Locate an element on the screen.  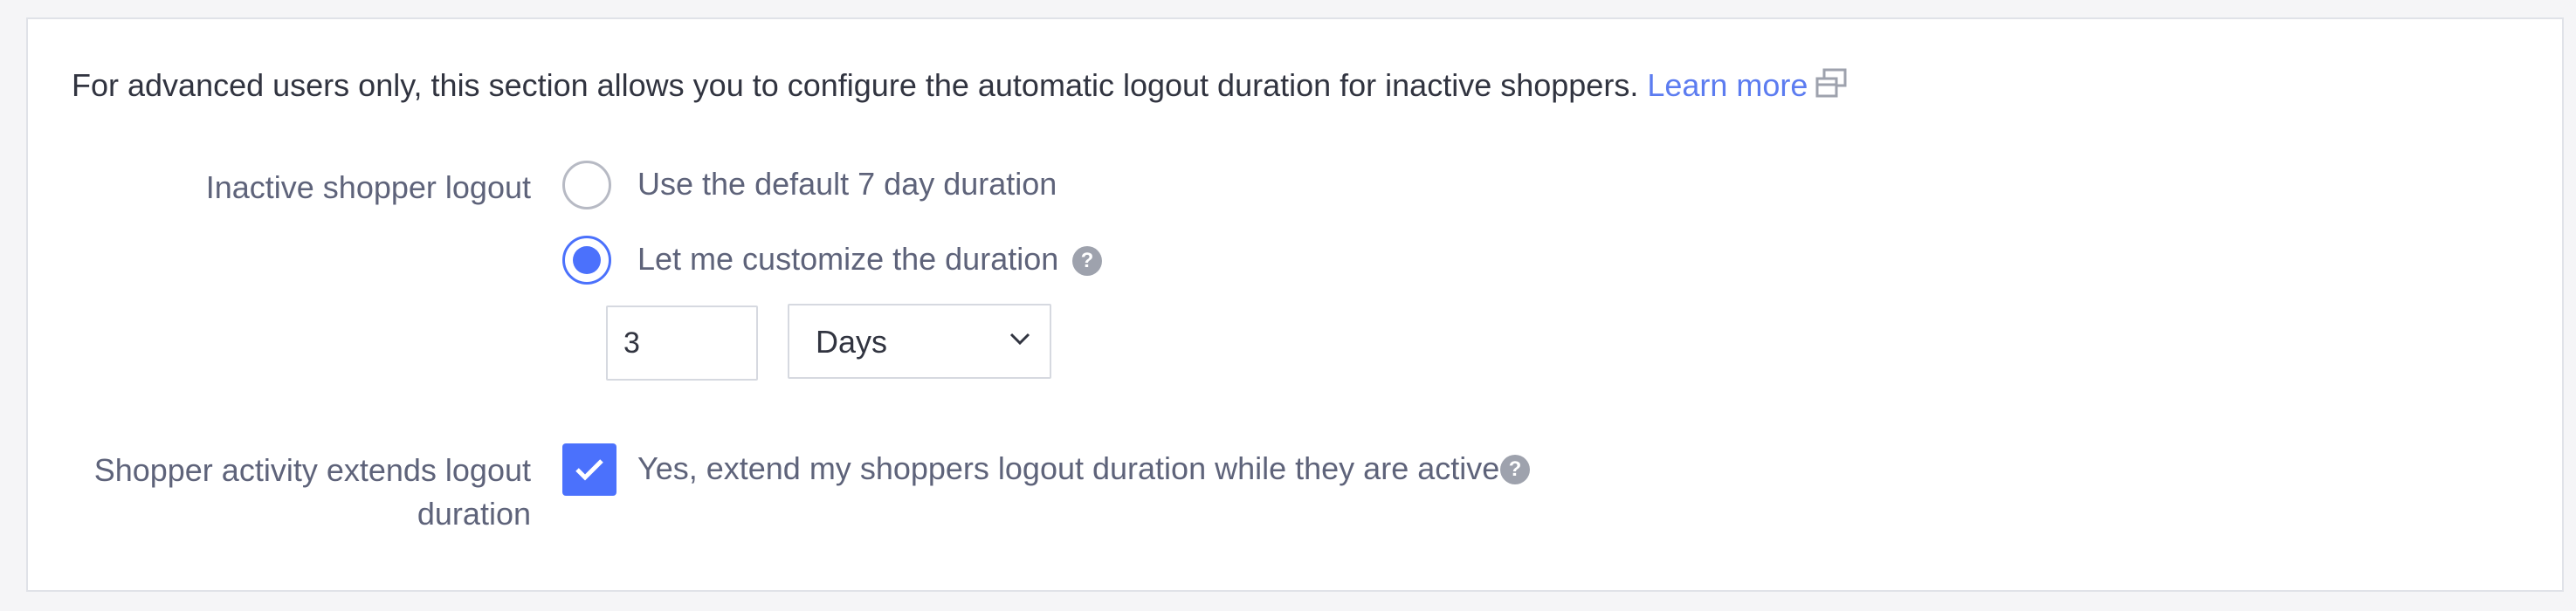
chevron-down-icon is located at coordinates (1019, 341).